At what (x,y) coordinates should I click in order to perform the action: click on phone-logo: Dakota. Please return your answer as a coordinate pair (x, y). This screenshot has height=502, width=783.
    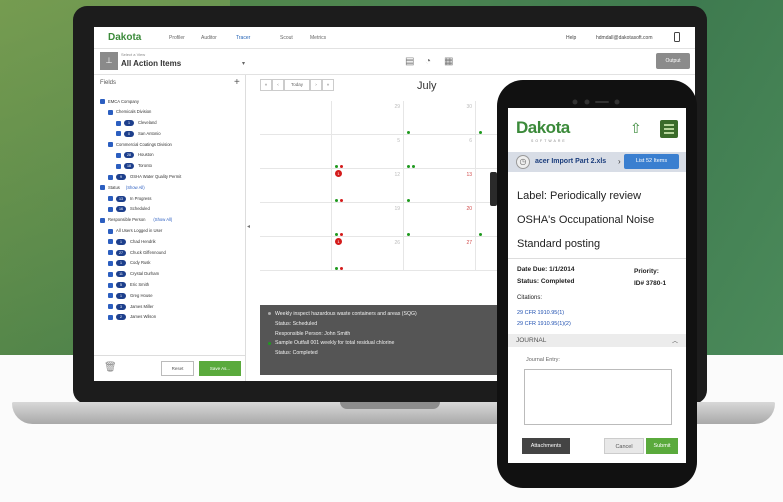
    Looking at the image, I should click on (543, 128).